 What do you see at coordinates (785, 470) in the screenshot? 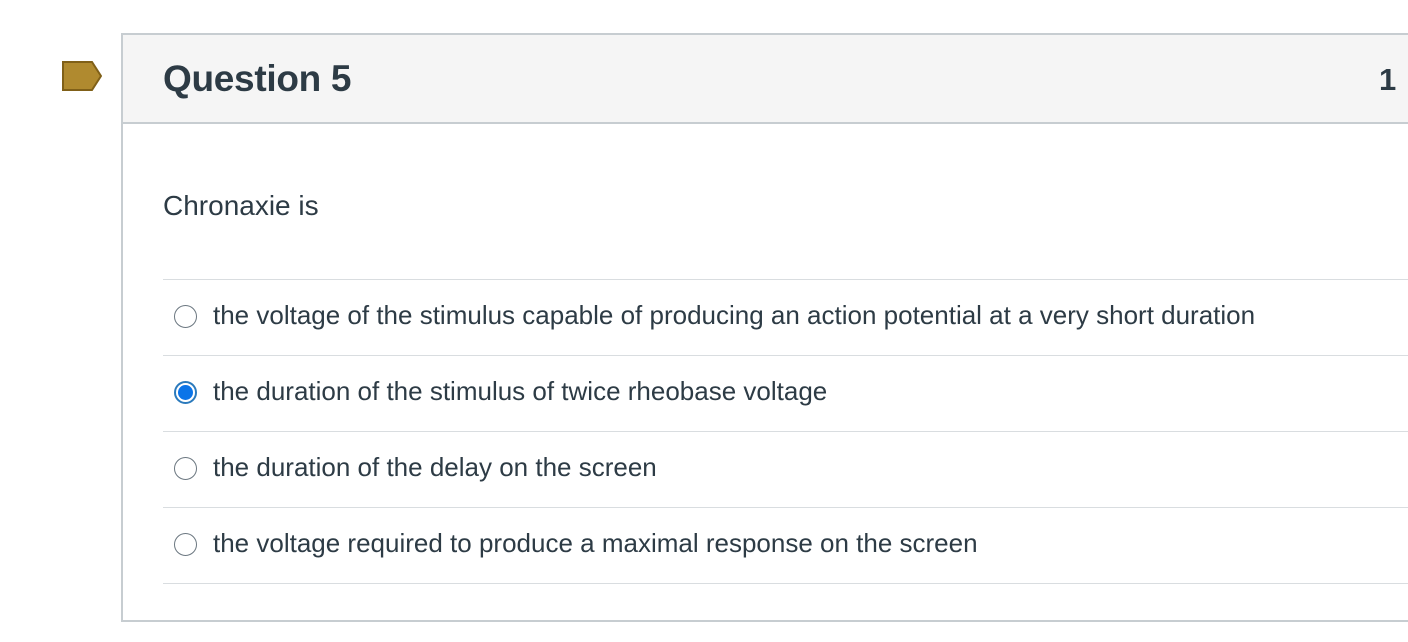
I see `answer-option: the duration of the delay on the screen` at bounding box center [785, 470].